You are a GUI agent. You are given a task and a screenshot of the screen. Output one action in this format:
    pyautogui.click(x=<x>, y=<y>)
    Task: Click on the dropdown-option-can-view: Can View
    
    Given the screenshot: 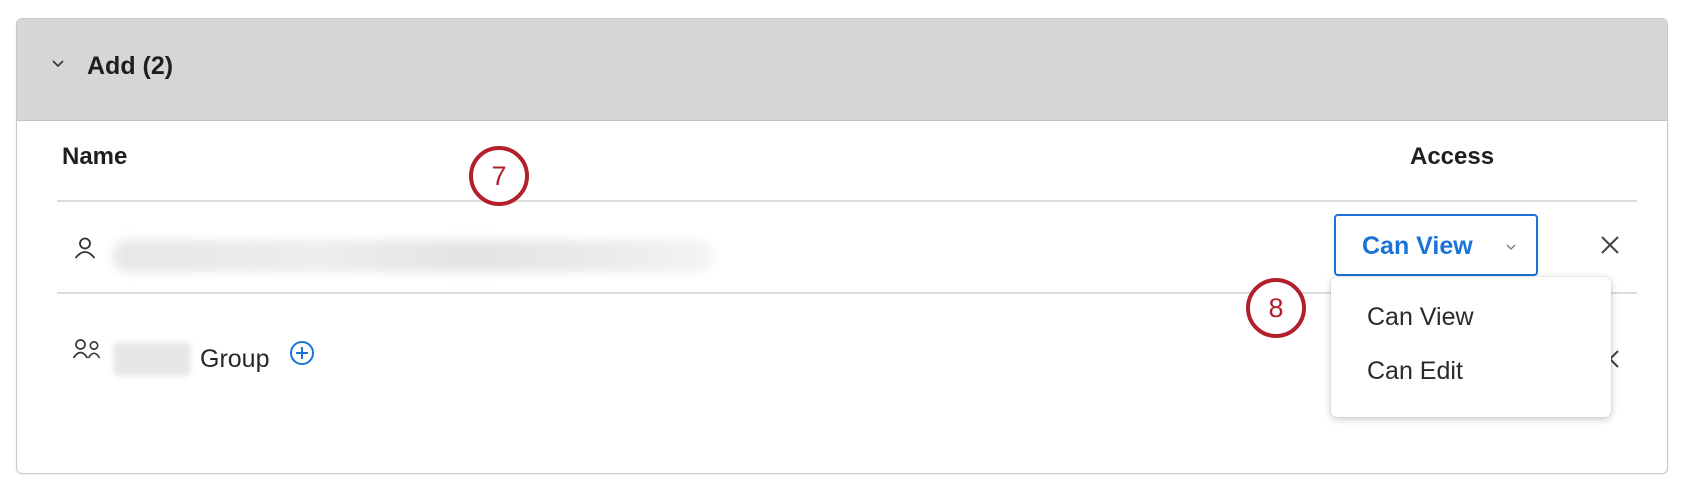 What is the action you would take?
    pyautogui.click(x=1420, y=317)
    